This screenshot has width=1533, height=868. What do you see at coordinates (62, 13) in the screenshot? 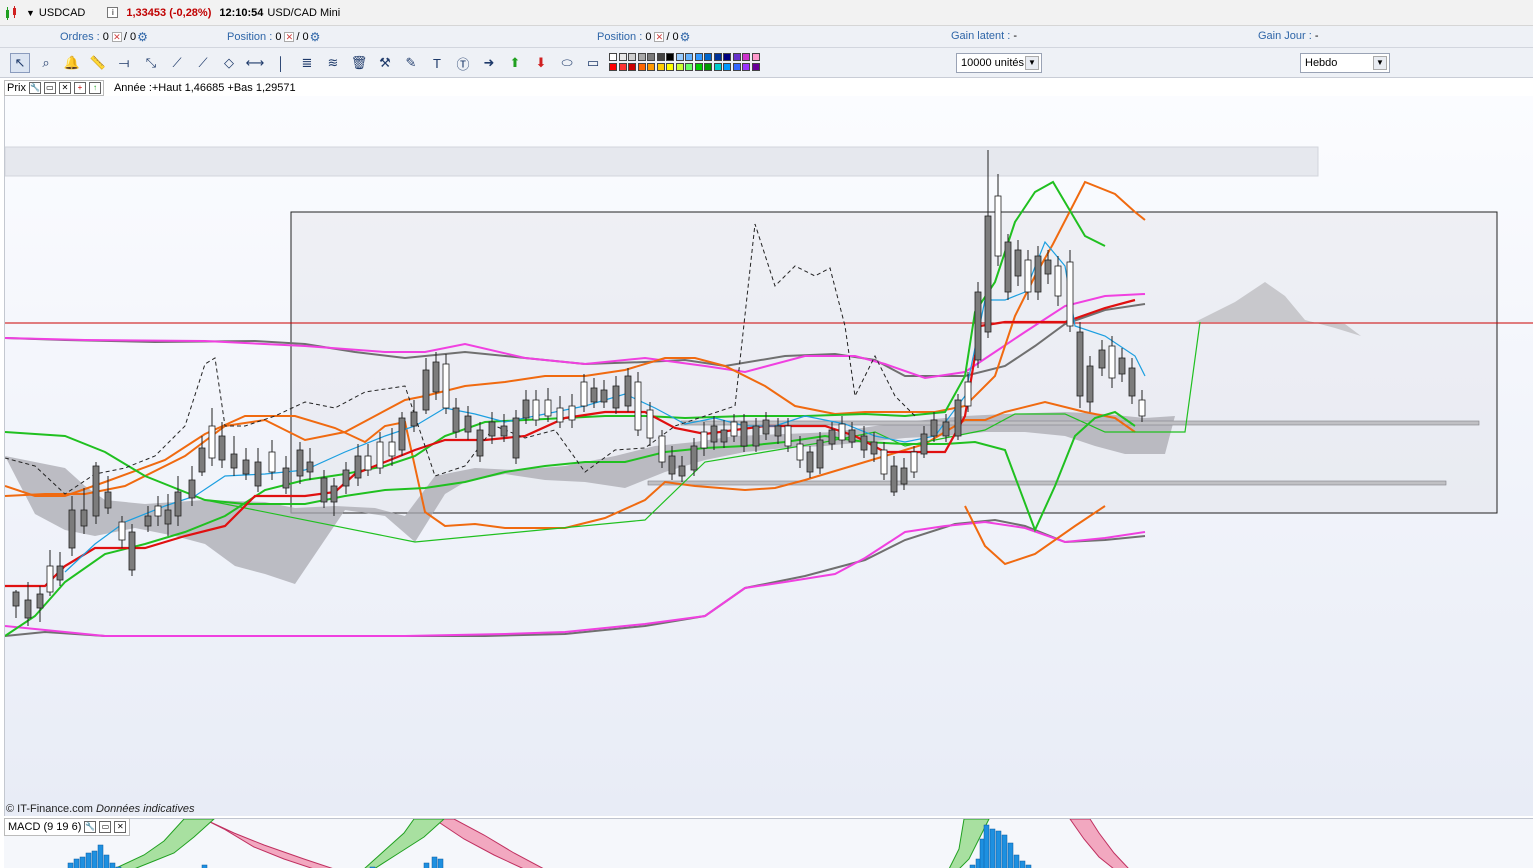
I see `symbol-name: USDCAD` at bounding box center [62, 13].